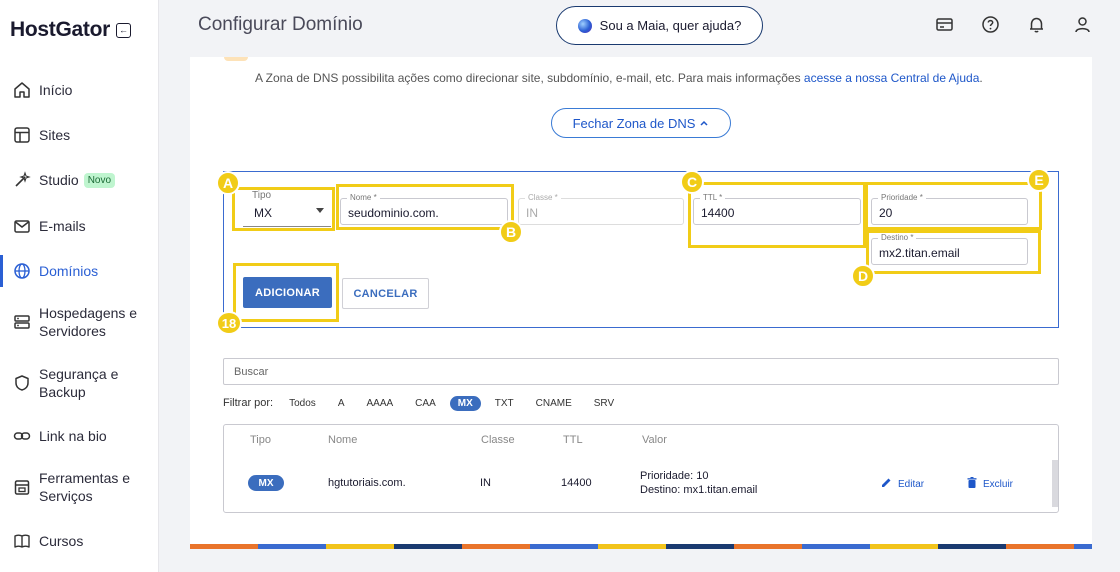 This screenshot has width=1120, height=572. I want to click on add-button: ADICIONAR, so click(287, 292).